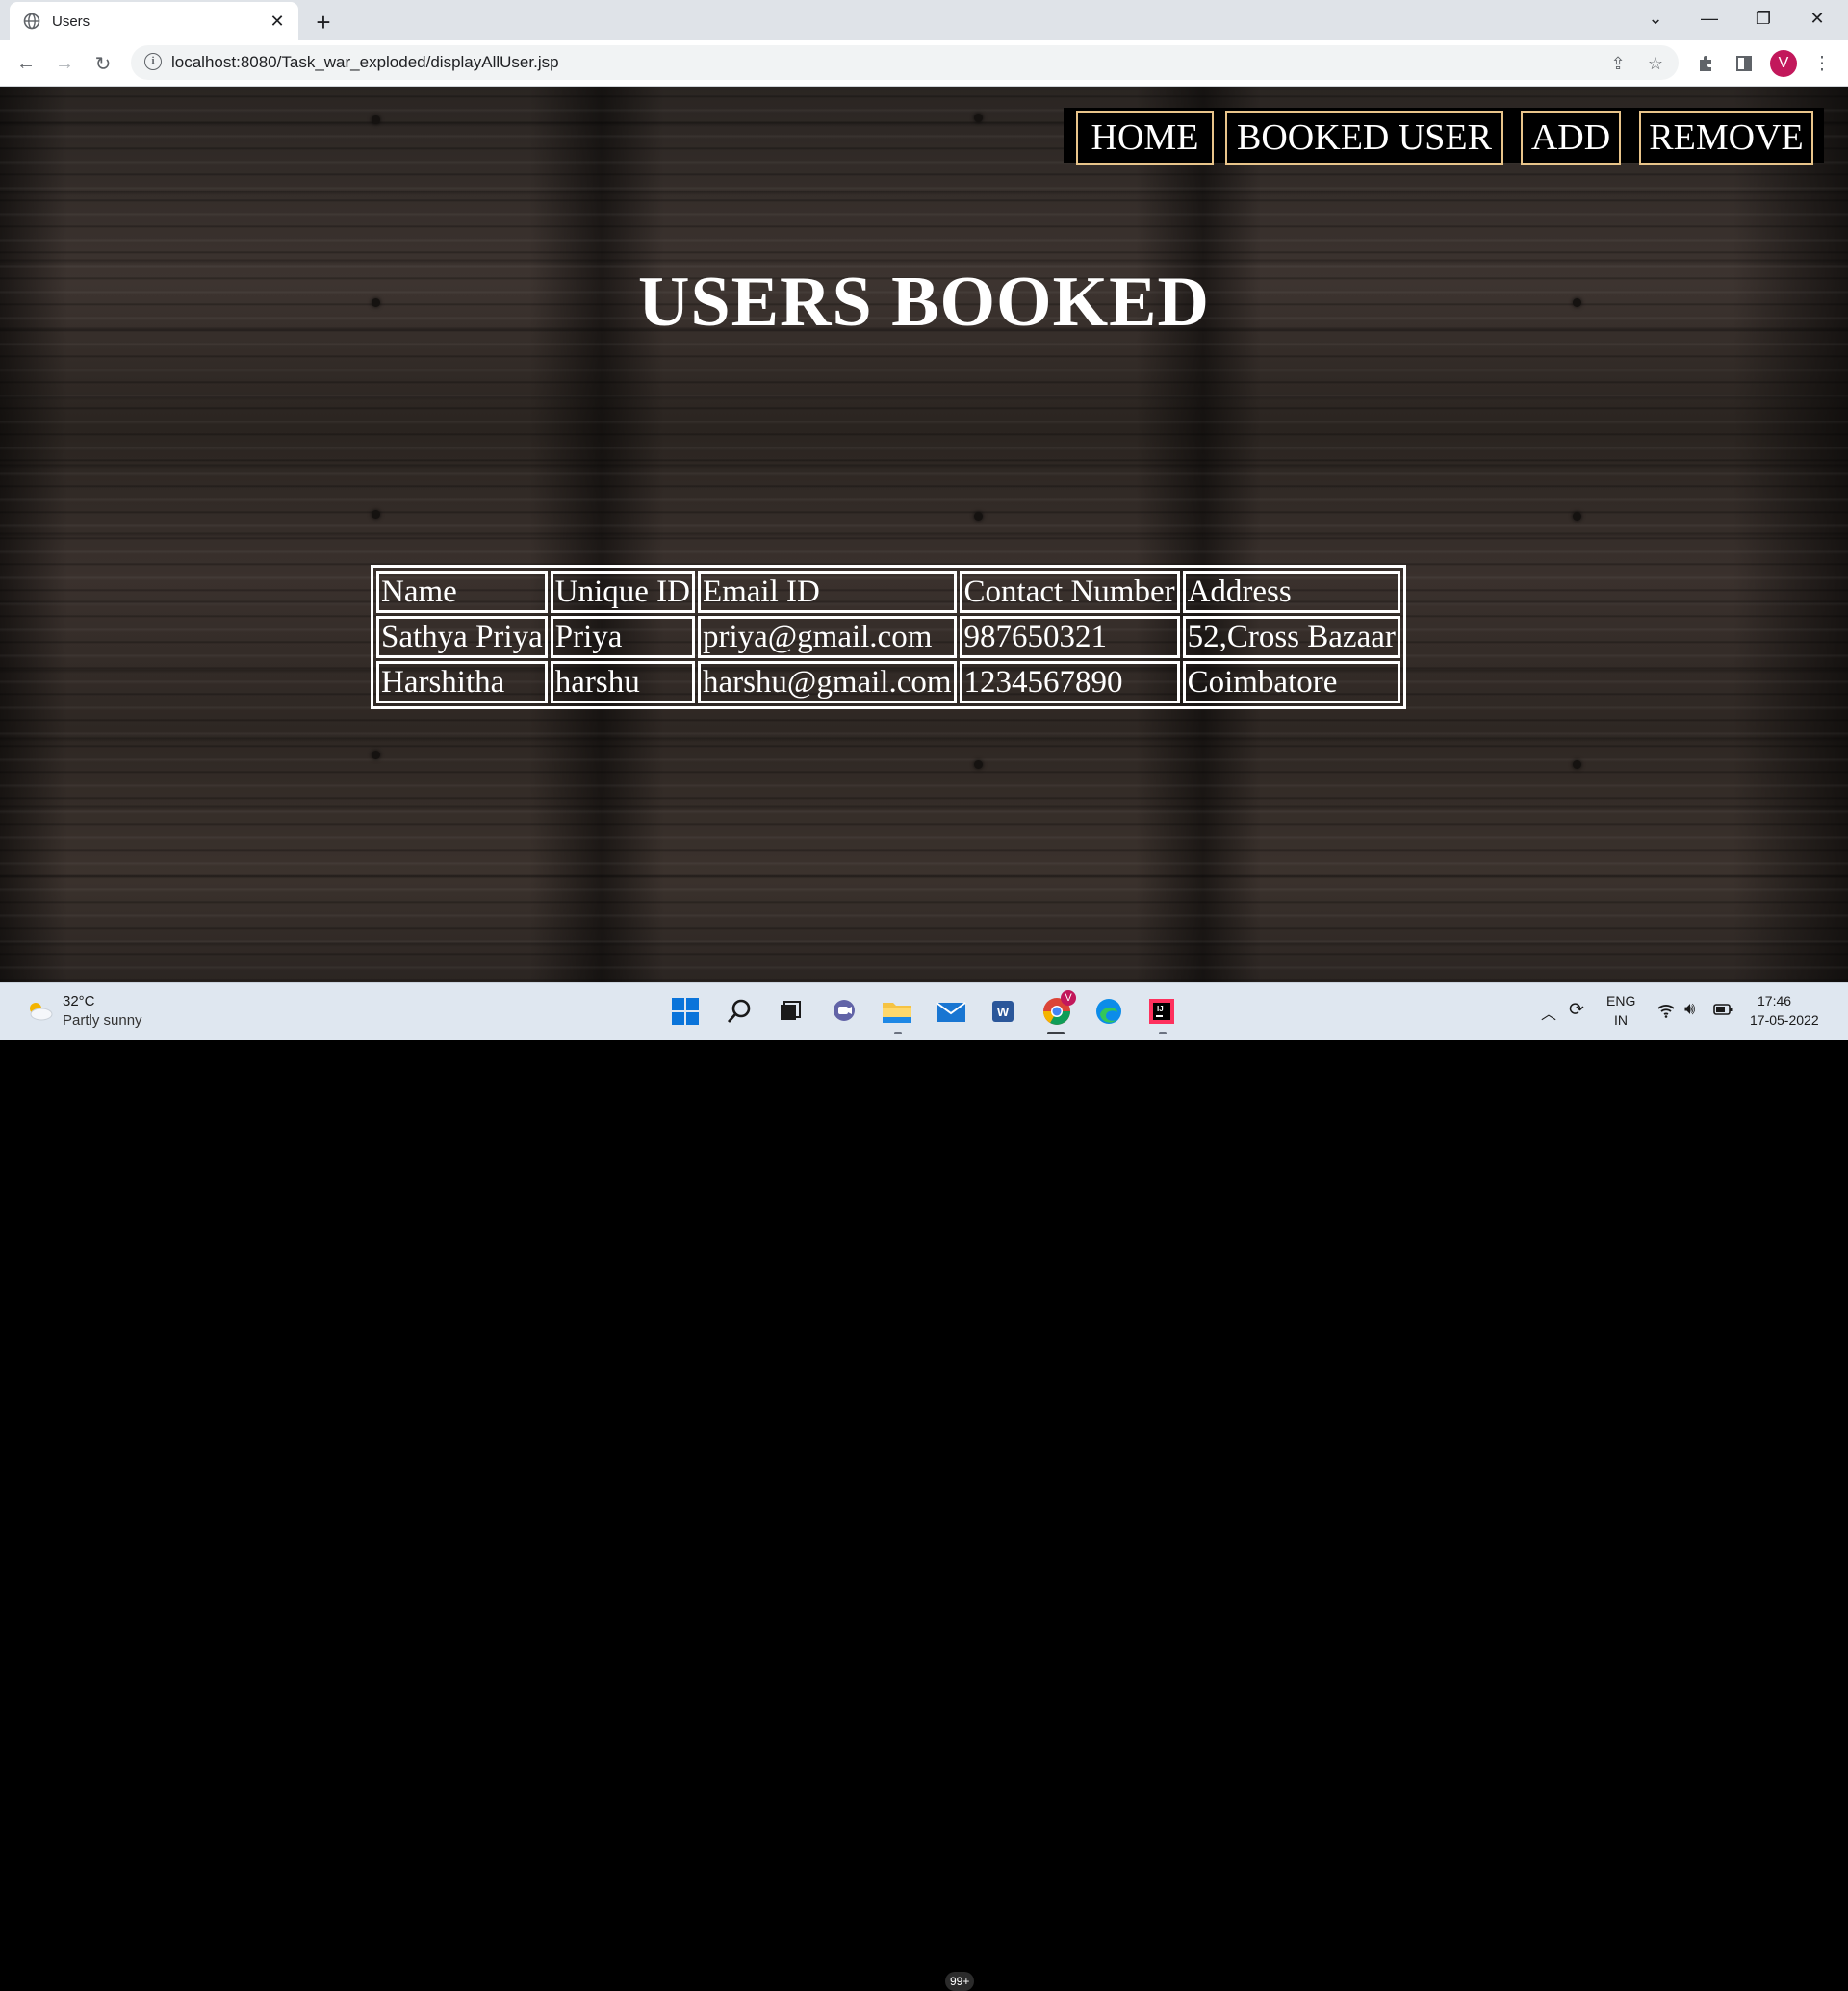  I want to click on reload-icon: ↻, so click(103, 64).